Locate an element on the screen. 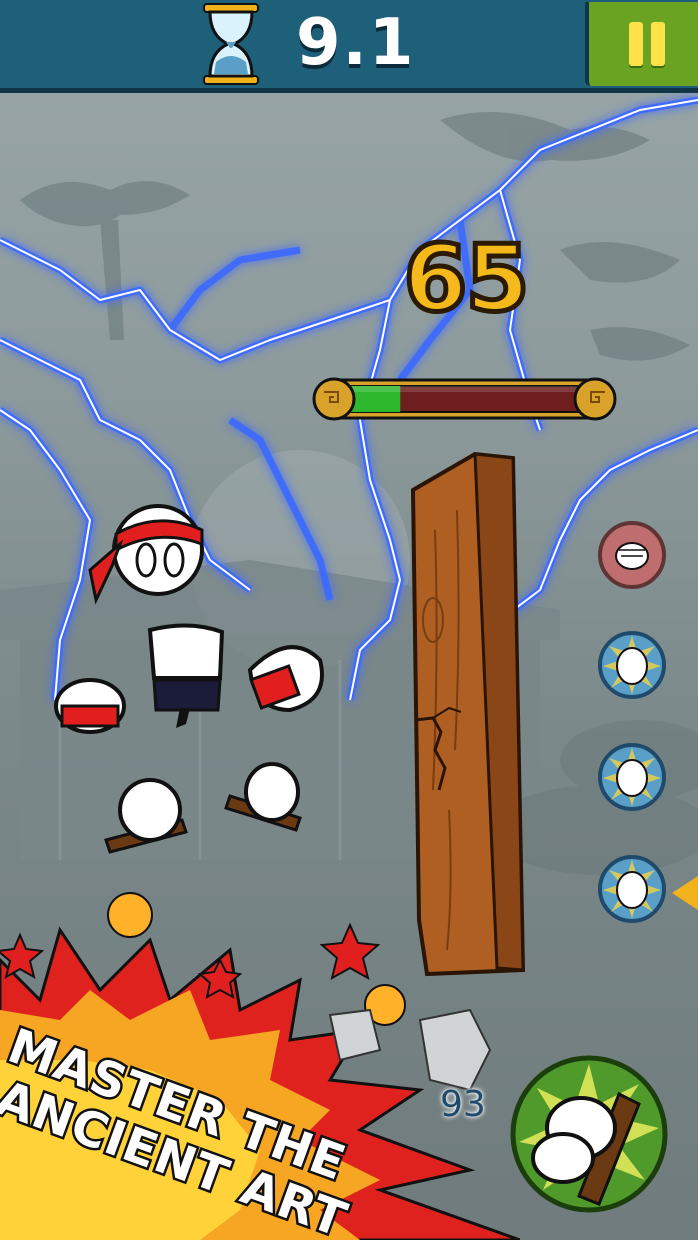  score-counter: 65 is located at coordinates (466, 278).